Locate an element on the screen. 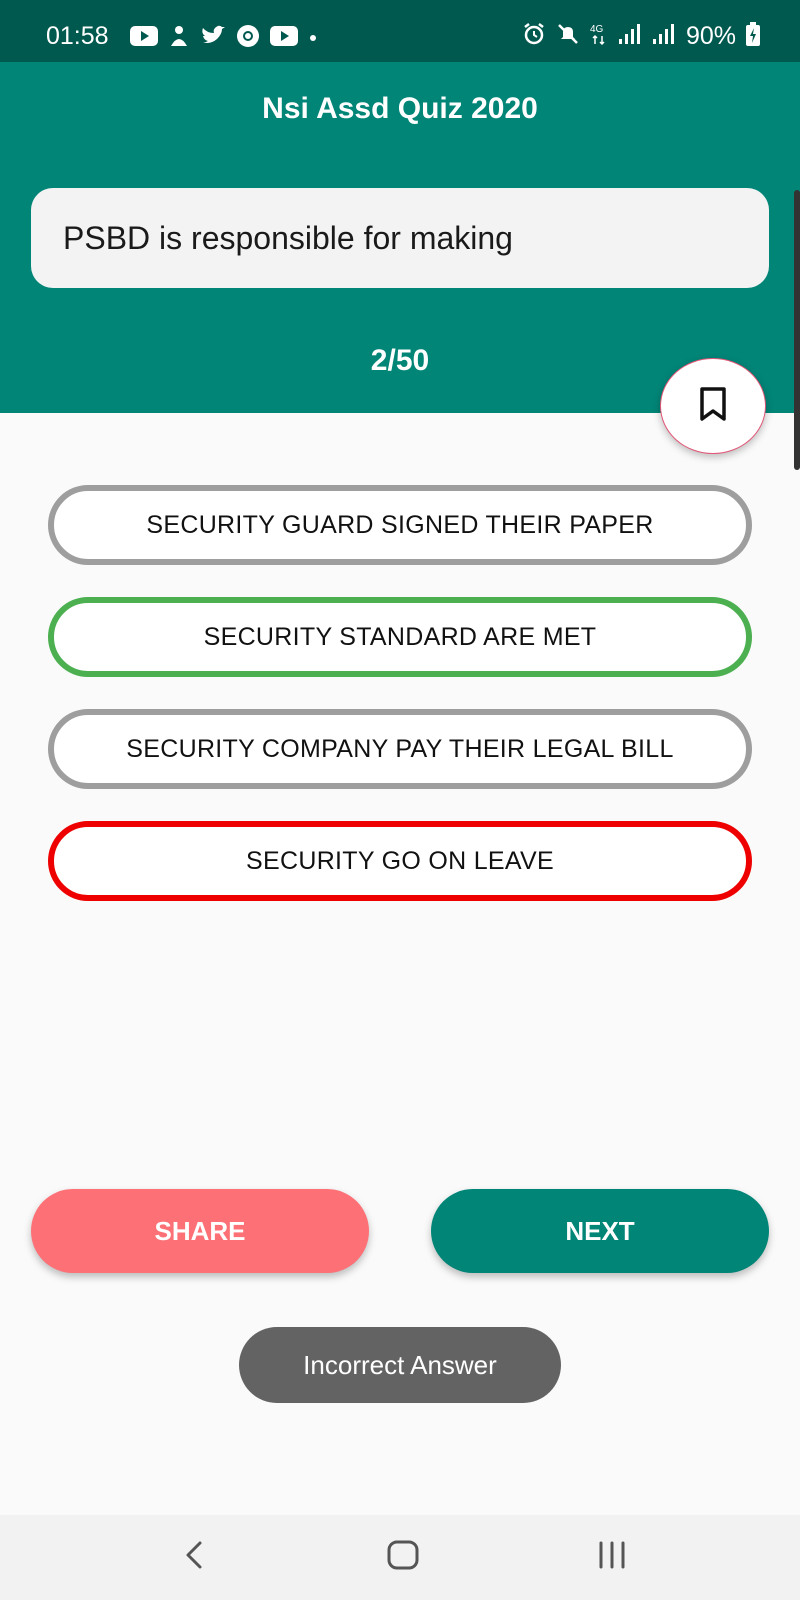 Image resolution: width=800 pixels, height=1600 pixels. answer-option-wrong: SECURITY GO ON LEAVE is located at coordinates (400, 861).